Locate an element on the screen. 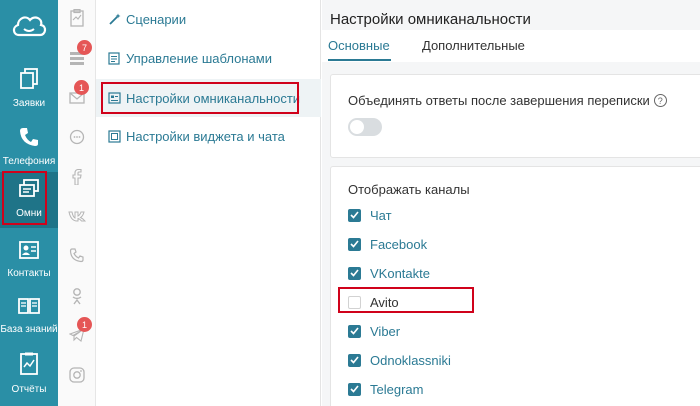  cloud-logo-icon is located at coordinates (29, 25).